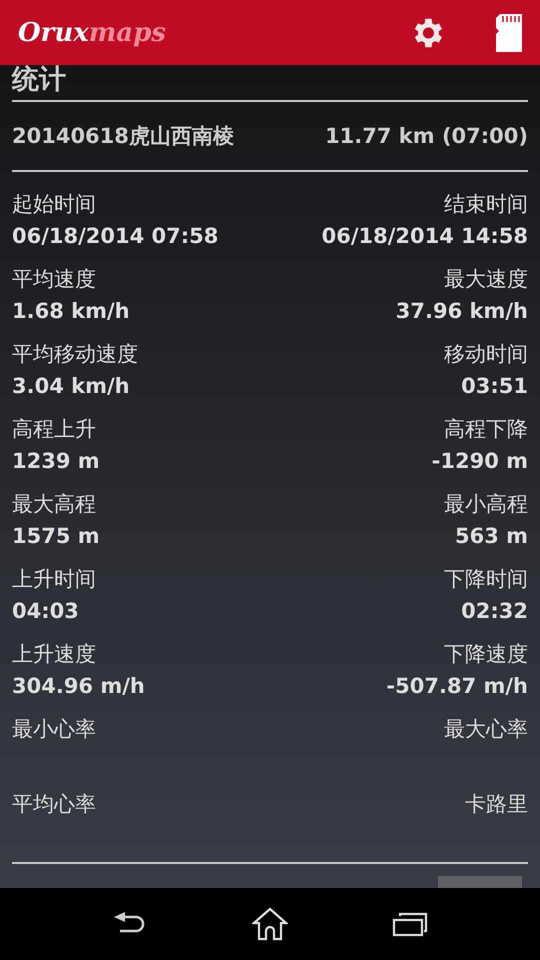 The height and width of the screenshot is (960, 540). Describe the element at coordinates (116, 237) in the screenshot. I see `stat-value: 06/18/2014 07:58` at that location.